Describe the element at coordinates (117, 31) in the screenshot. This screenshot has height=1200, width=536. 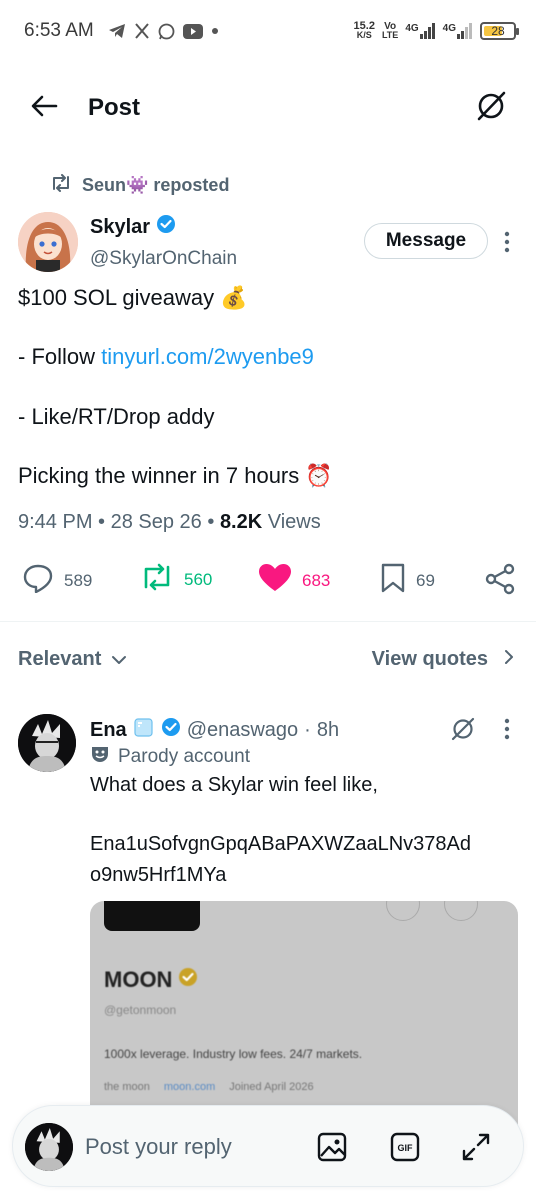
I see `telegram-icon` at that location.